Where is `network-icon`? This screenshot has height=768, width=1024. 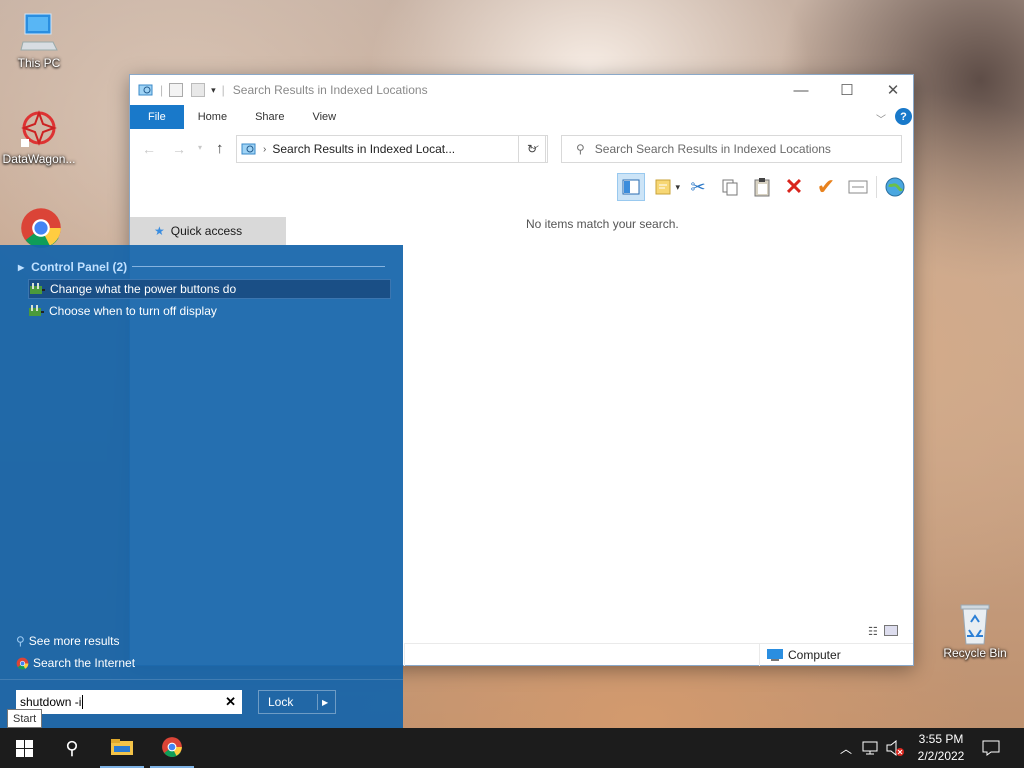
network-icon is located at coordinates (871, 748).